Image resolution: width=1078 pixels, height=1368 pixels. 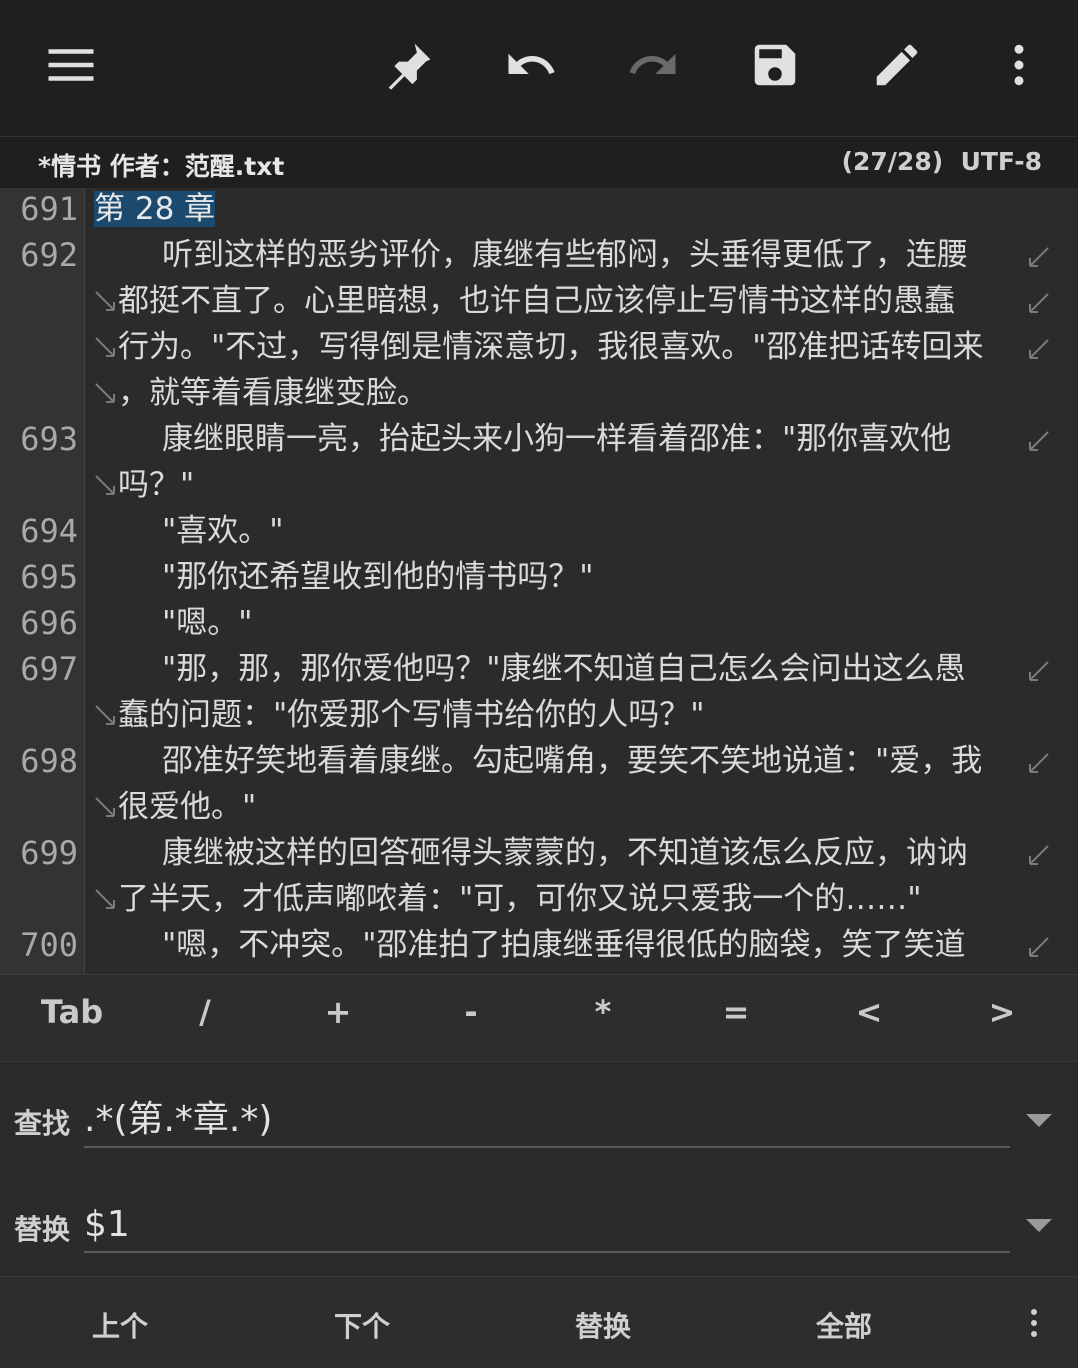 What do you see at coordinates (338, 1012) in the screenshot?
I see `symbol-key: +` at bounding box center [338, 1012].